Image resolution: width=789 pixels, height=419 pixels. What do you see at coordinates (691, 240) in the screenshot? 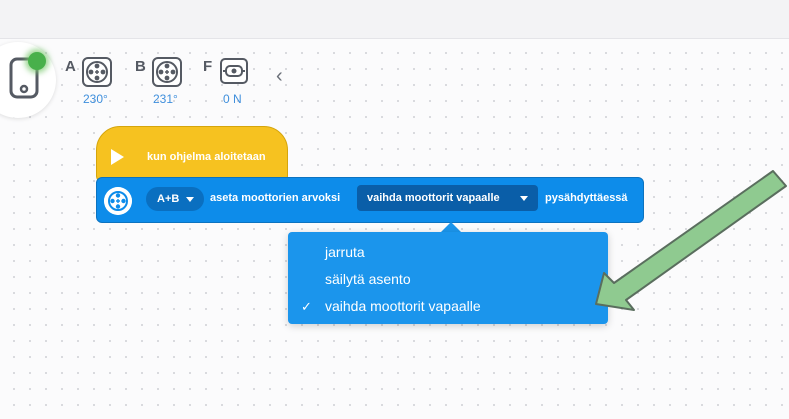
I see `annotation-arrow` at bounding box center [691, 240].